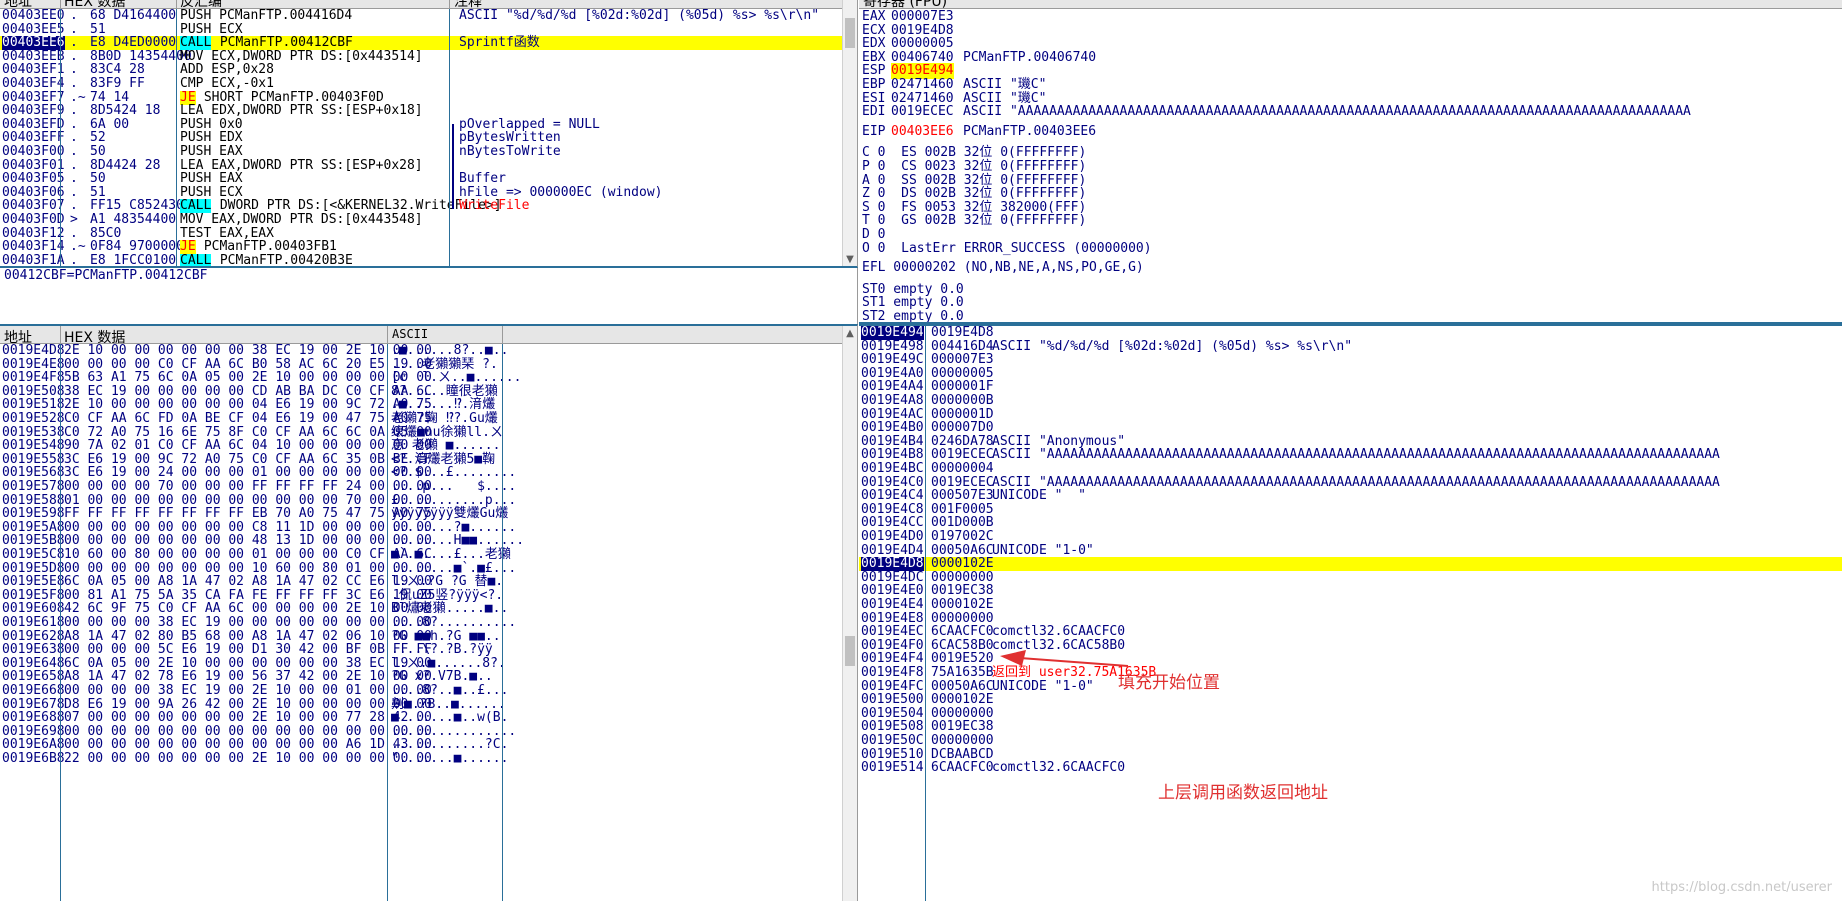  Describe the element at coordinates (1350, 333) in the screenshot. I see `stack-row: 0019E494 0019E4D8` at that location.